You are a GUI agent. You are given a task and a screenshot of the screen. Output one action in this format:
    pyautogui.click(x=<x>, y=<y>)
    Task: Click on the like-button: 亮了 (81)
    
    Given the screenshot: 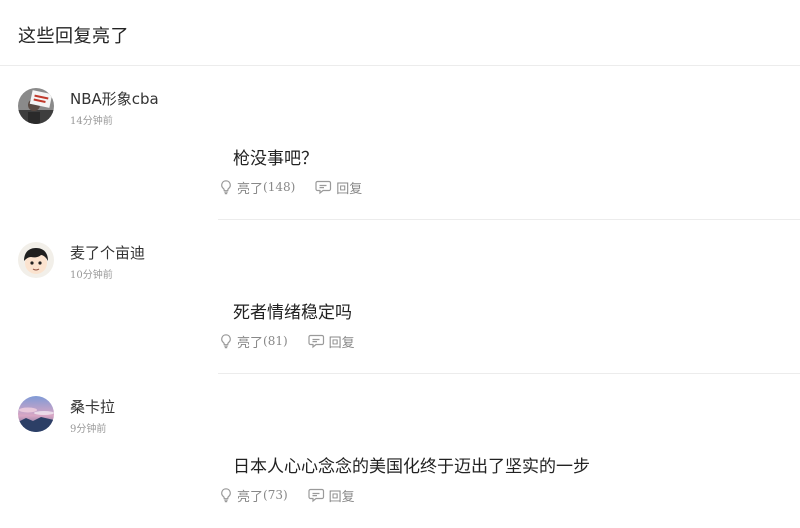 What is the action you would take?
    pyautogui.click(x=253, y=341)
    